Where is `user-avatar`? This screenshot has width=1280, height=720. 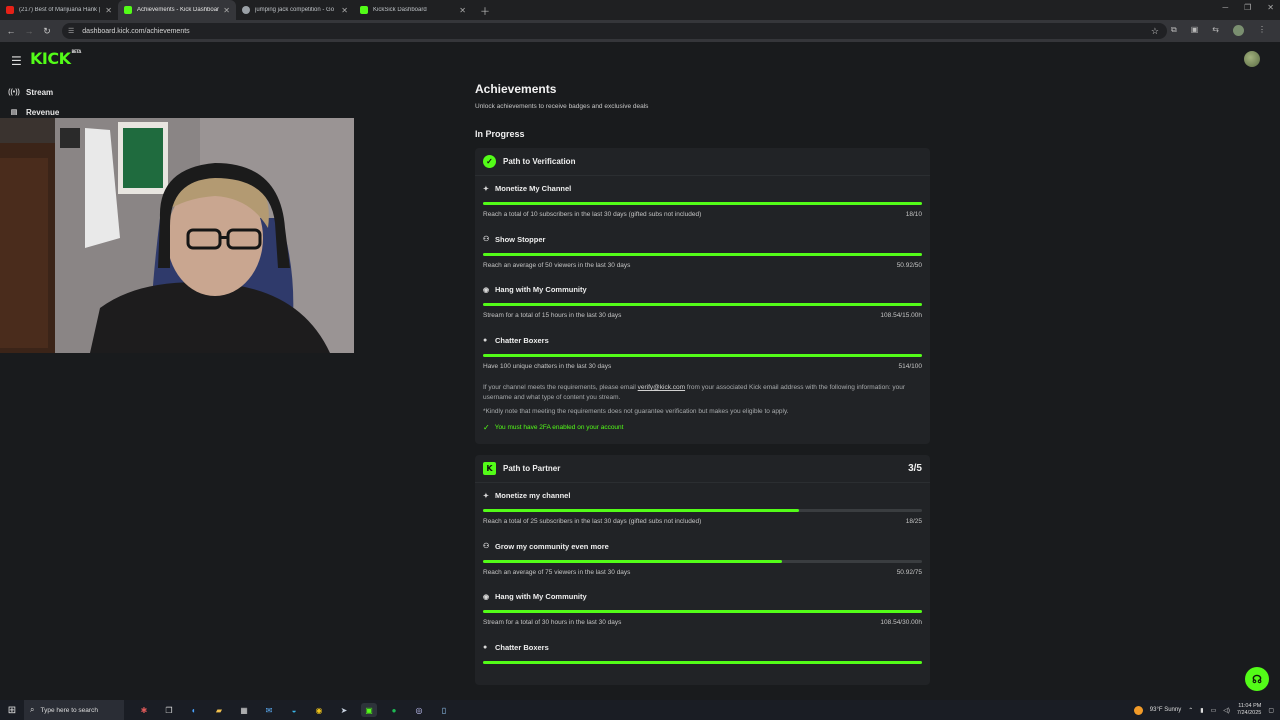
user-avatar is located at coordinates (1252, 59).